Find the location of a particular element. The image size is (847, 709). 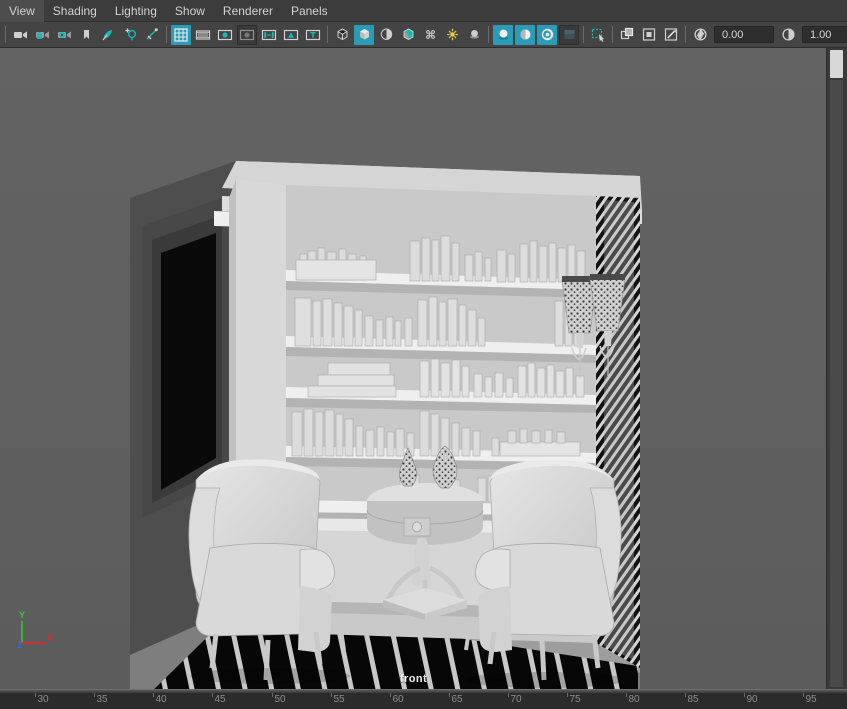

shadows-icon is located at coordinates (547, 34).